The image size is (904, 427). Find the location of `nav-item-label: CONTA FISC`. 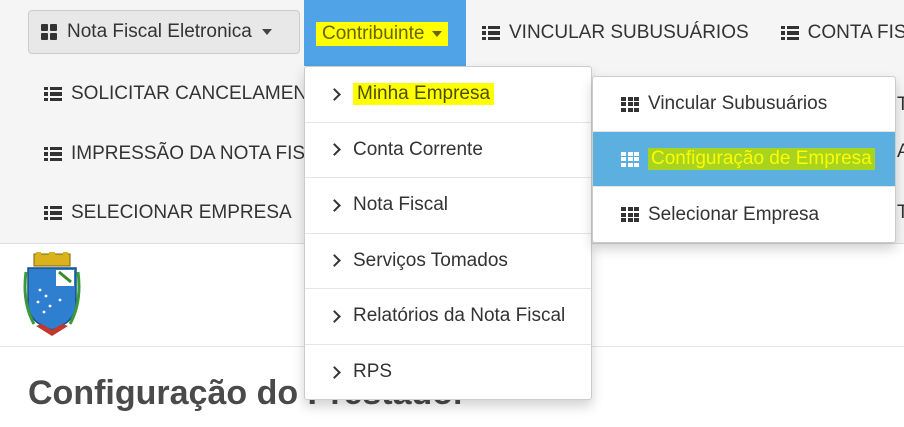

nav-item-label: CONTA FISC is located at coordinates (855, 32).